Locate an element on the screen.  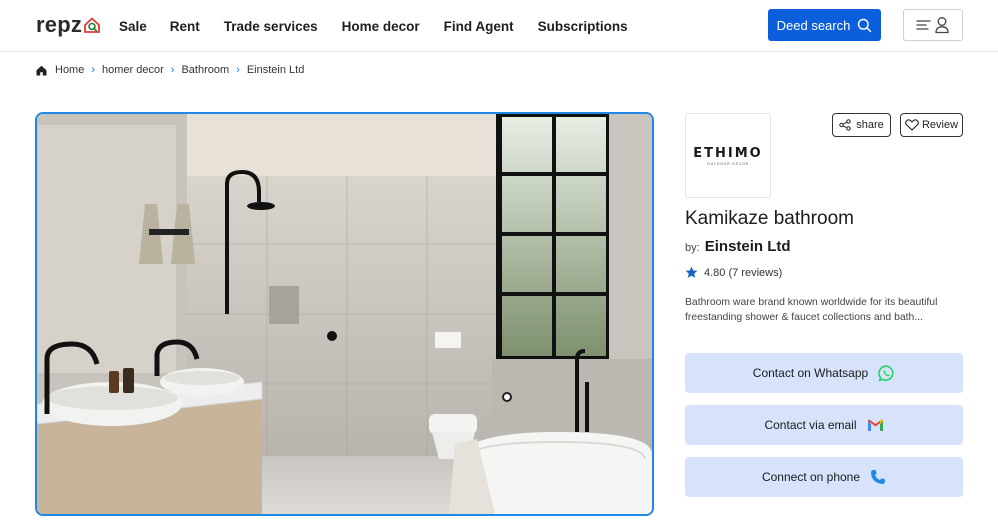
rating-text: 4.80 (7 reviews) is located at coordinates (743, 272).